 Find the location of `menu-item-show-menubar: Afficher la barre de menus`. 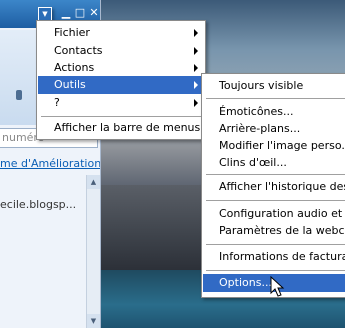

menu-item-show-menubar: Afficher la barre de menus is located at coordinates (121, 128).